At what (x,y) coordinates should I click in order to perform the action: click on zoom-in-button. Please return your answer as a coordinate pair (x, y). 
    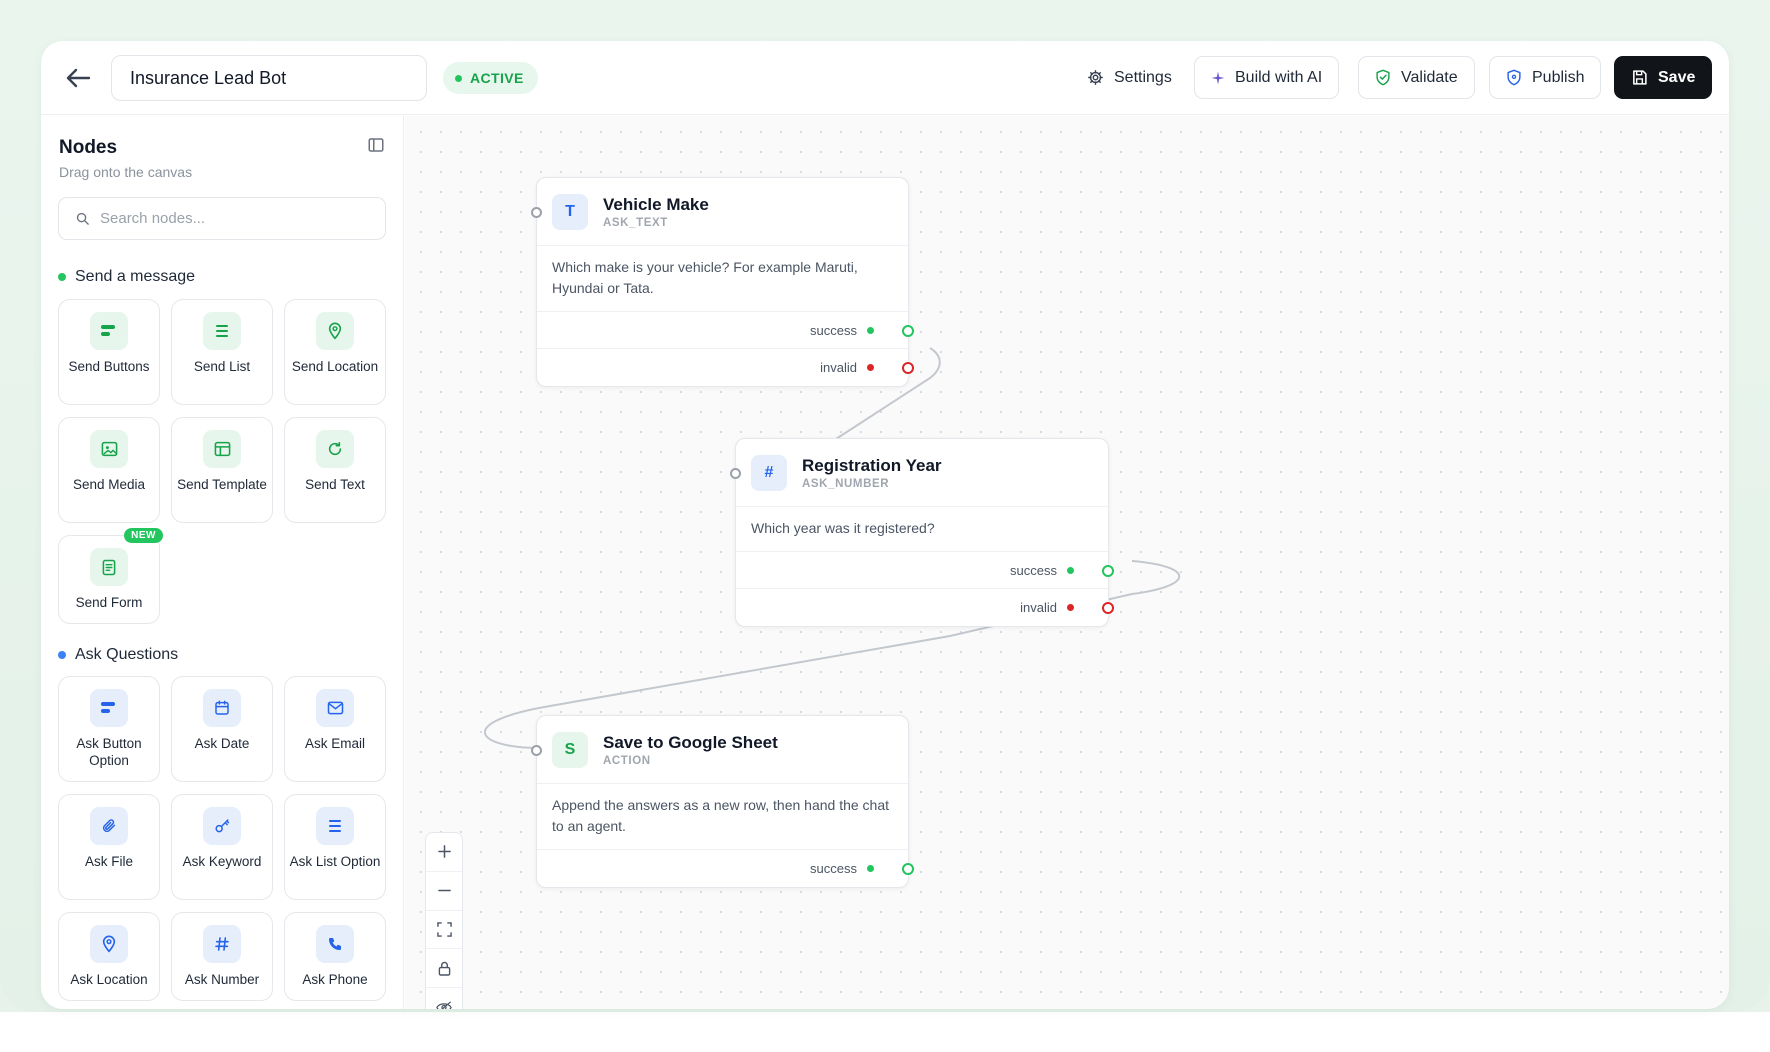
    Looking at the image, I should click on (444, 852).